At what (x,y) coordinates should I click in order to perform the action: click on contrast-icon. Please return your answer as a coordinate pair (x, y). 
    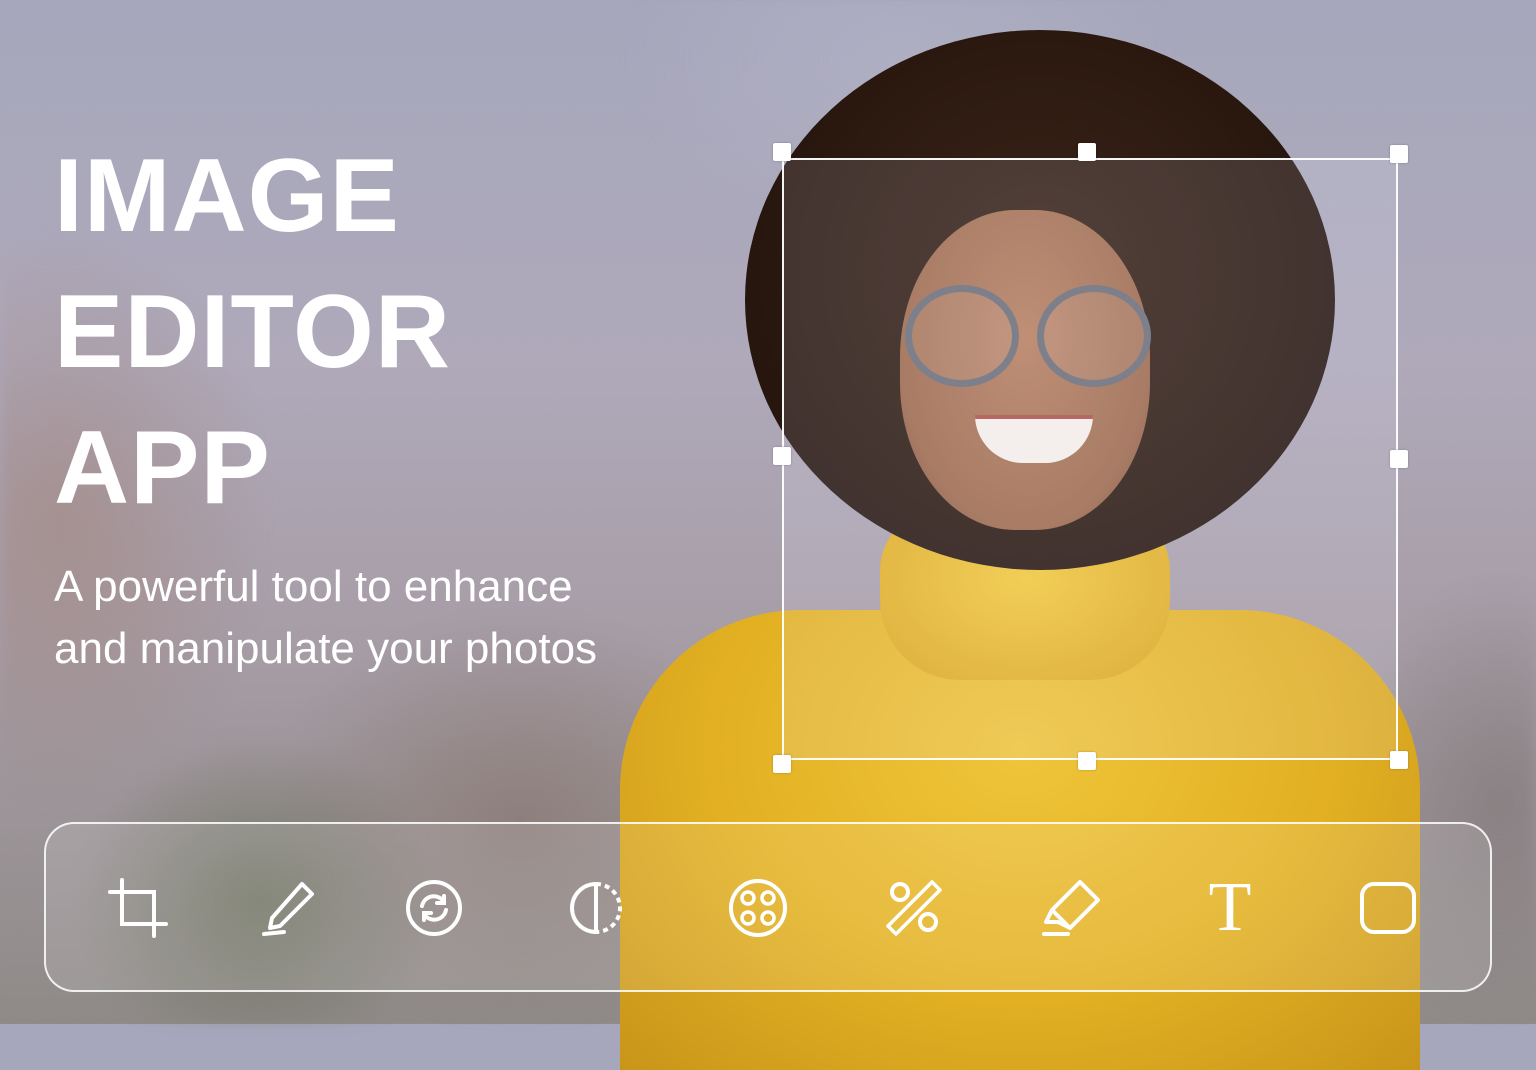
    Looking at the image, I should click on (596, 908).